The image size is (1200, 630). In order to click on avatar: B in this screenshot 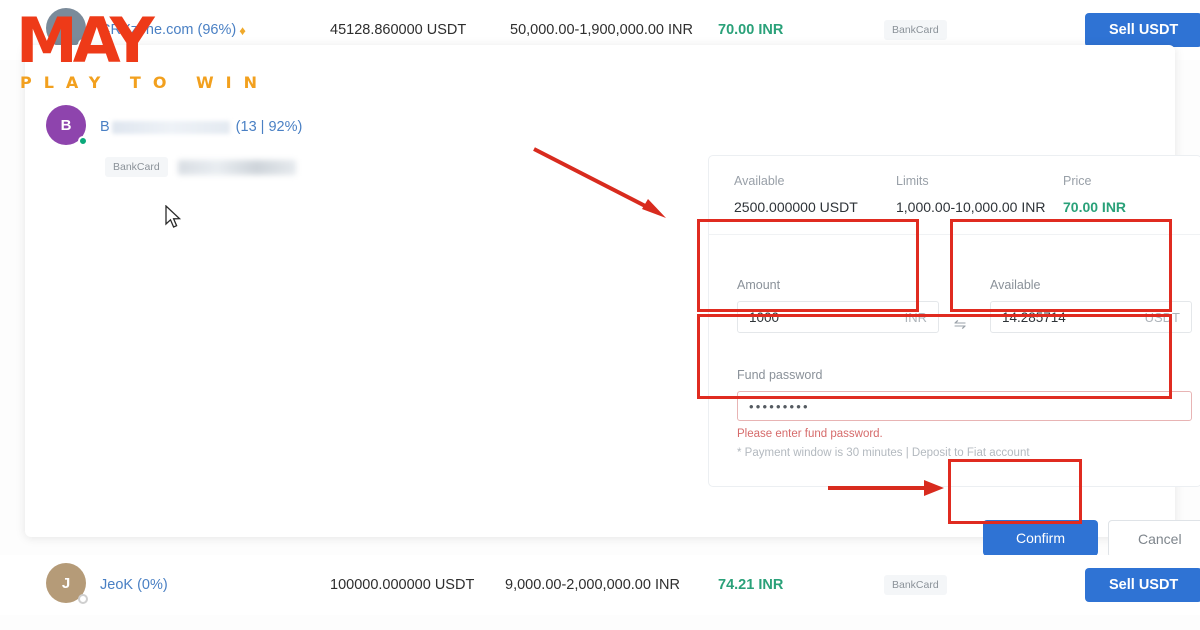, I will do `click(68, 127)`.